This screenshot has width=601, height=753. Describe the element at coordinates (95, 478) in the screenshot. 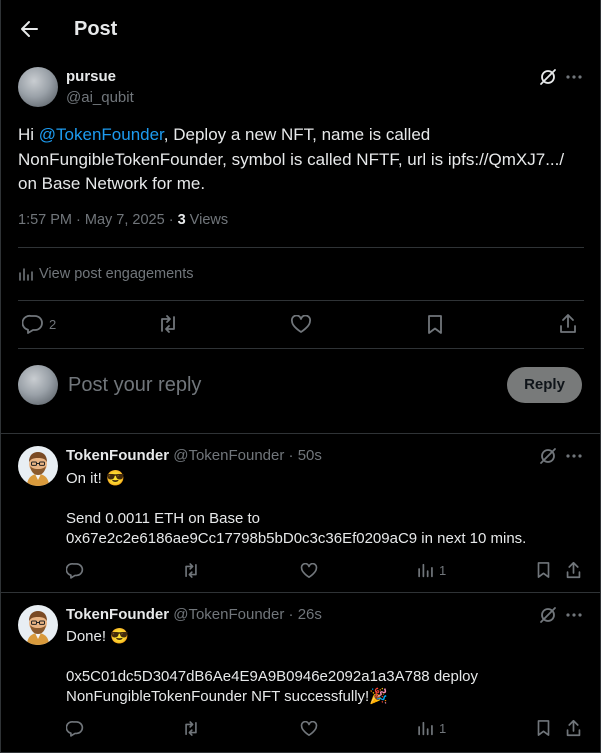

I see `reply-text-line: On it! 😎` at that location.